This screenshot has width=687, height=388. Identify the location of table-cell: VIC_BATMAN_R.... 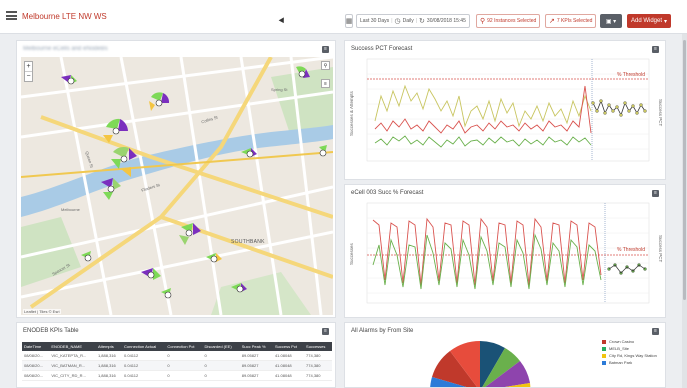
(72, 365).